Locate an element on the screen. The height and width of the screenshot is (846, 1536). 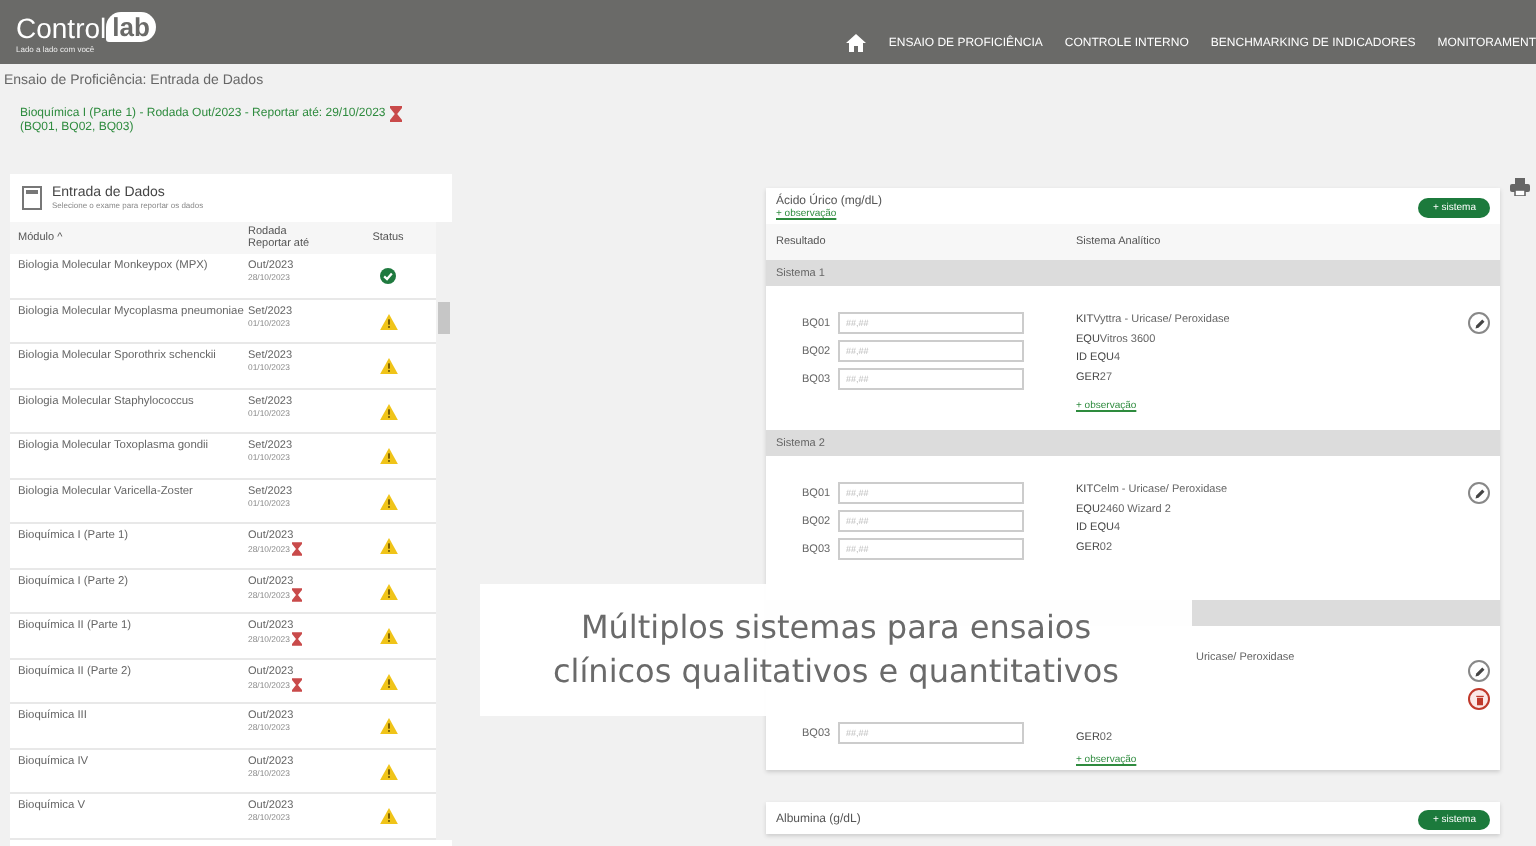
delete-button is located at coordinates (1479, 699).